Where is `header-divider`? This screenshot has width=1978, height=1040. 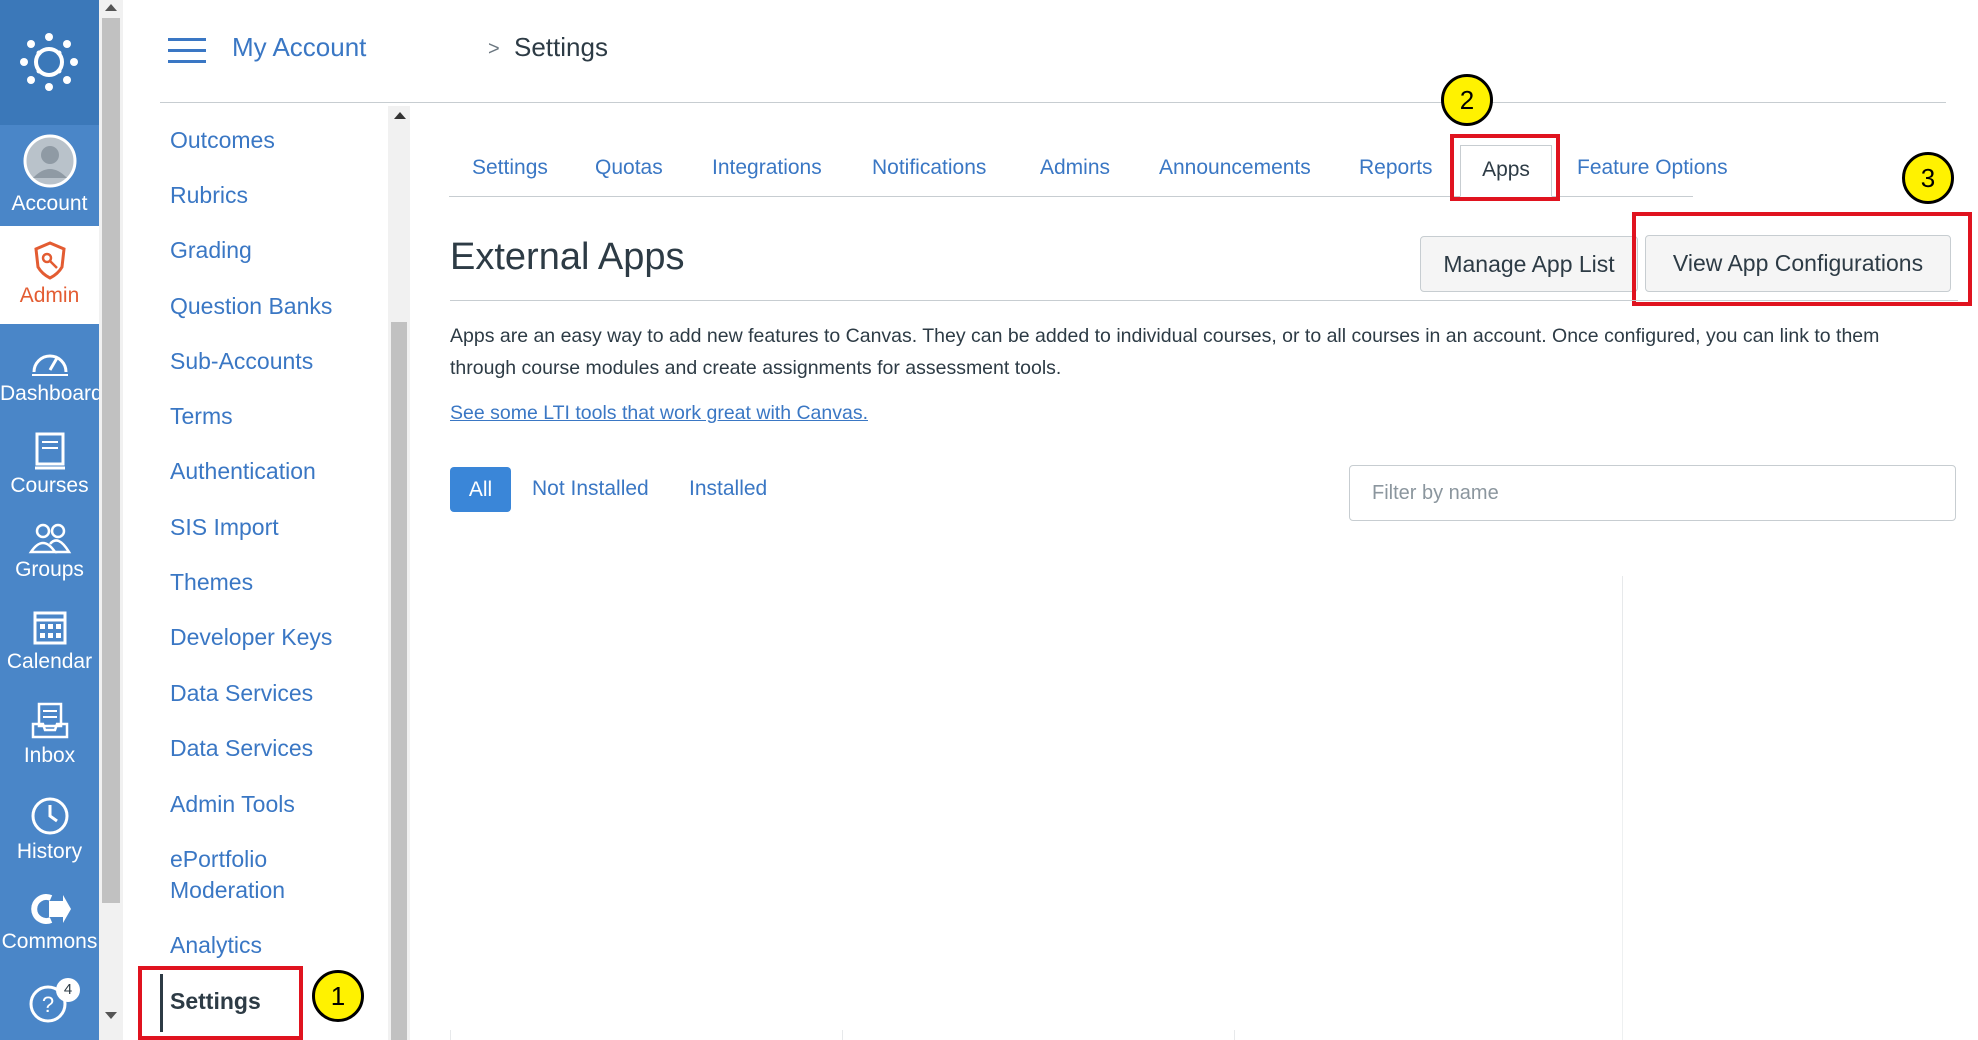 header-divider is located at coordinates (1053, 102).